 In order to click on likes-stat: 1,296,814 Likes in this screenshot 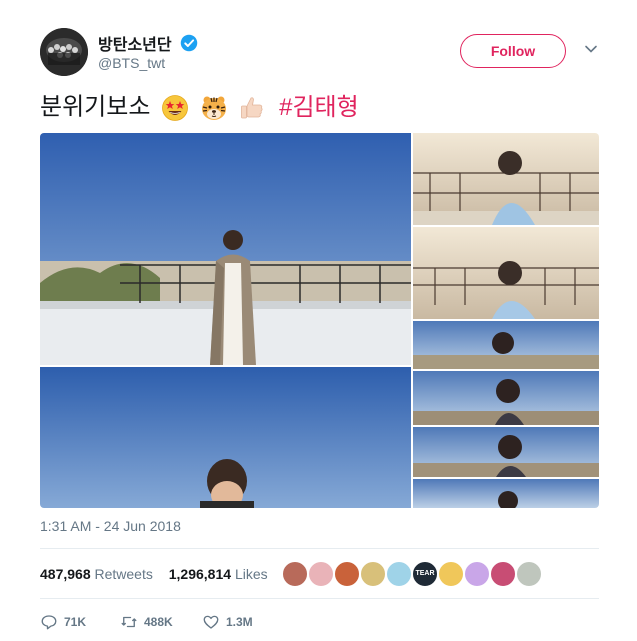, I will do `click(218, 574)`.